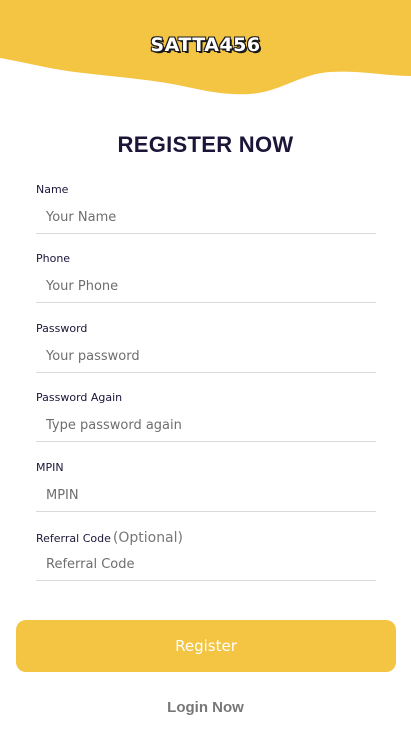 The image size is (411, 756). What do you see at coordinates (73, 538) in the screenshot?
I see `referral-label-text: Referral Code` at bounding box center [73, 538].